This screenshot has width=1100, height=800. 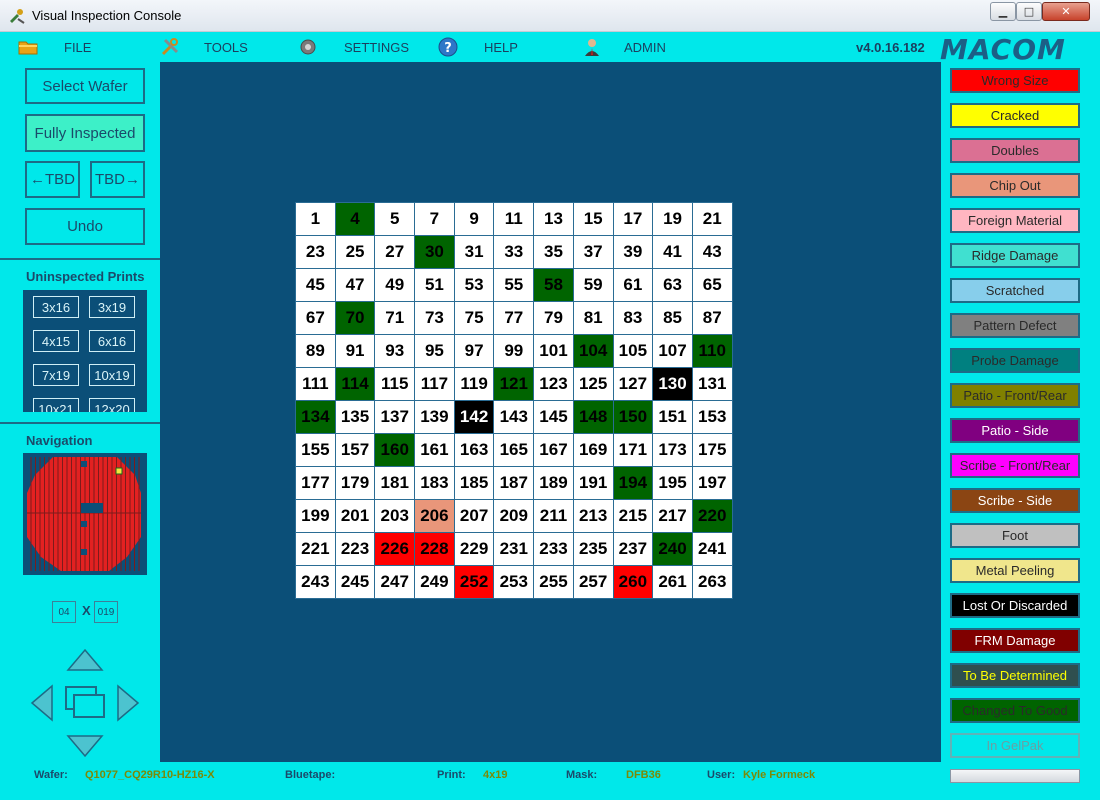 I want to click on legend-button-pattern-defect: Pattern Defect, so click(x=1015, y=325).